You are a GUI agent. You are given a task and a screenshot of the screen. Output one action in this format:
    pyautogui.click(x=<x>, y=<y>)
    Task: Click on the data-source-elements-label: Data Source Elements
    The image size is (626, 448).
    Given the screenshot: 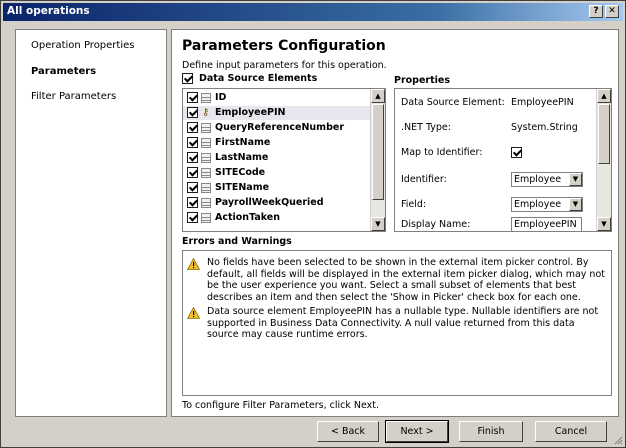 What is the action you would take?
    pyautogui.click(x=258, y=78)
    